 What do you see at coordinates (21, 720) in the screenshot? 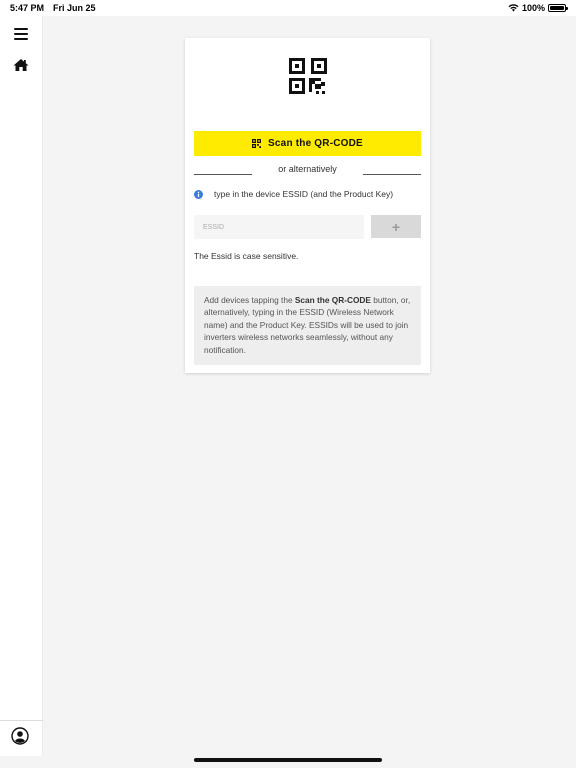
I see `sidebar-divider` at bounding box center [21, 720].